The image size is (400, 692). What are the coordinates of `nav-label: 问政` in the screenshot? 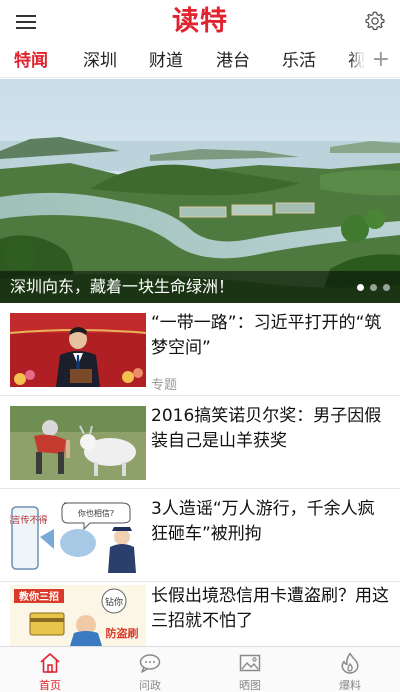 It's located at (150, 685).